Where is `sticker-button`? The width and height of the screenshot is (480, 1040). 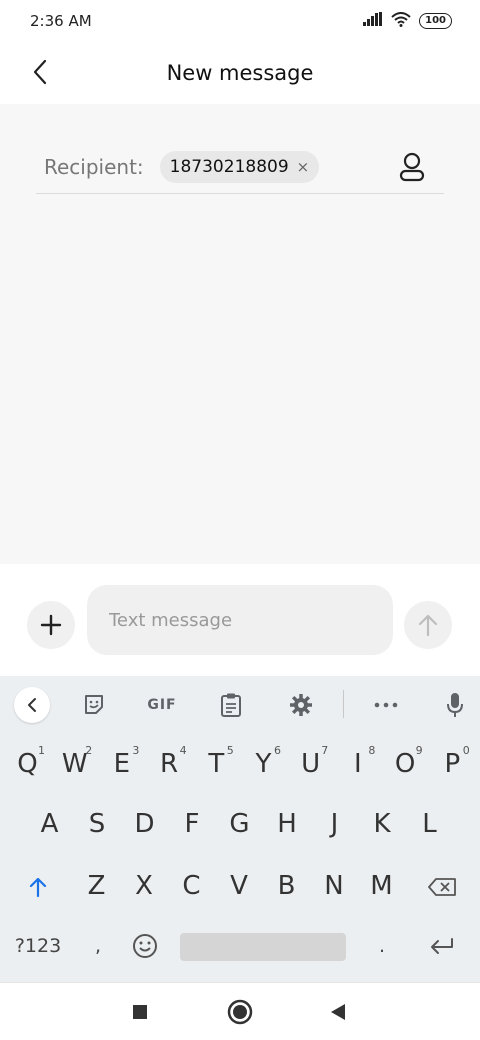 sticker-button is located at coordinates (94, 705).